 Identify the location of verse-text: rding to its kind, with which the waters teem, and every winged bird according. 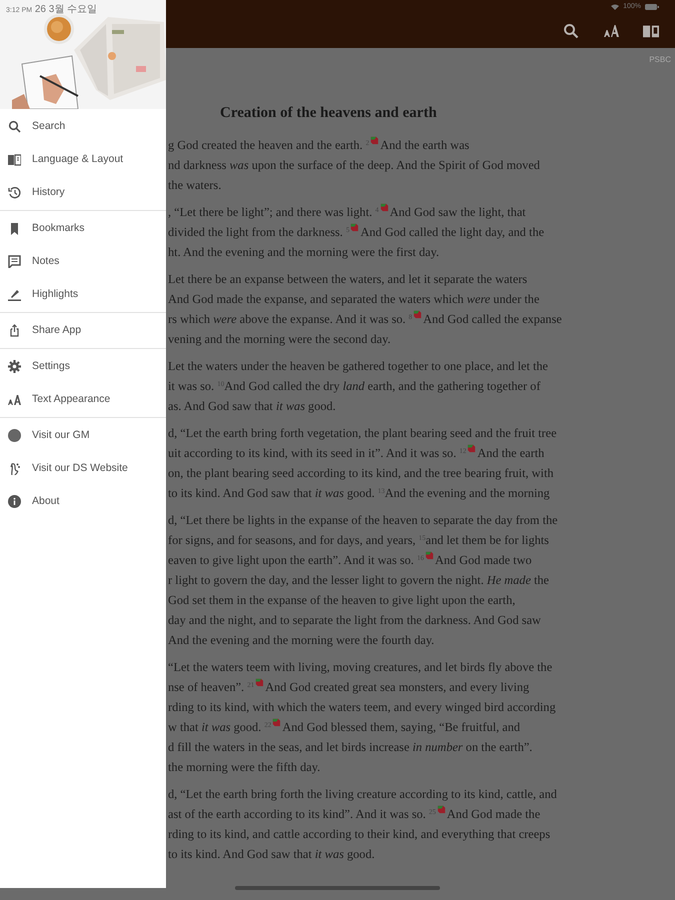
(362, 707).